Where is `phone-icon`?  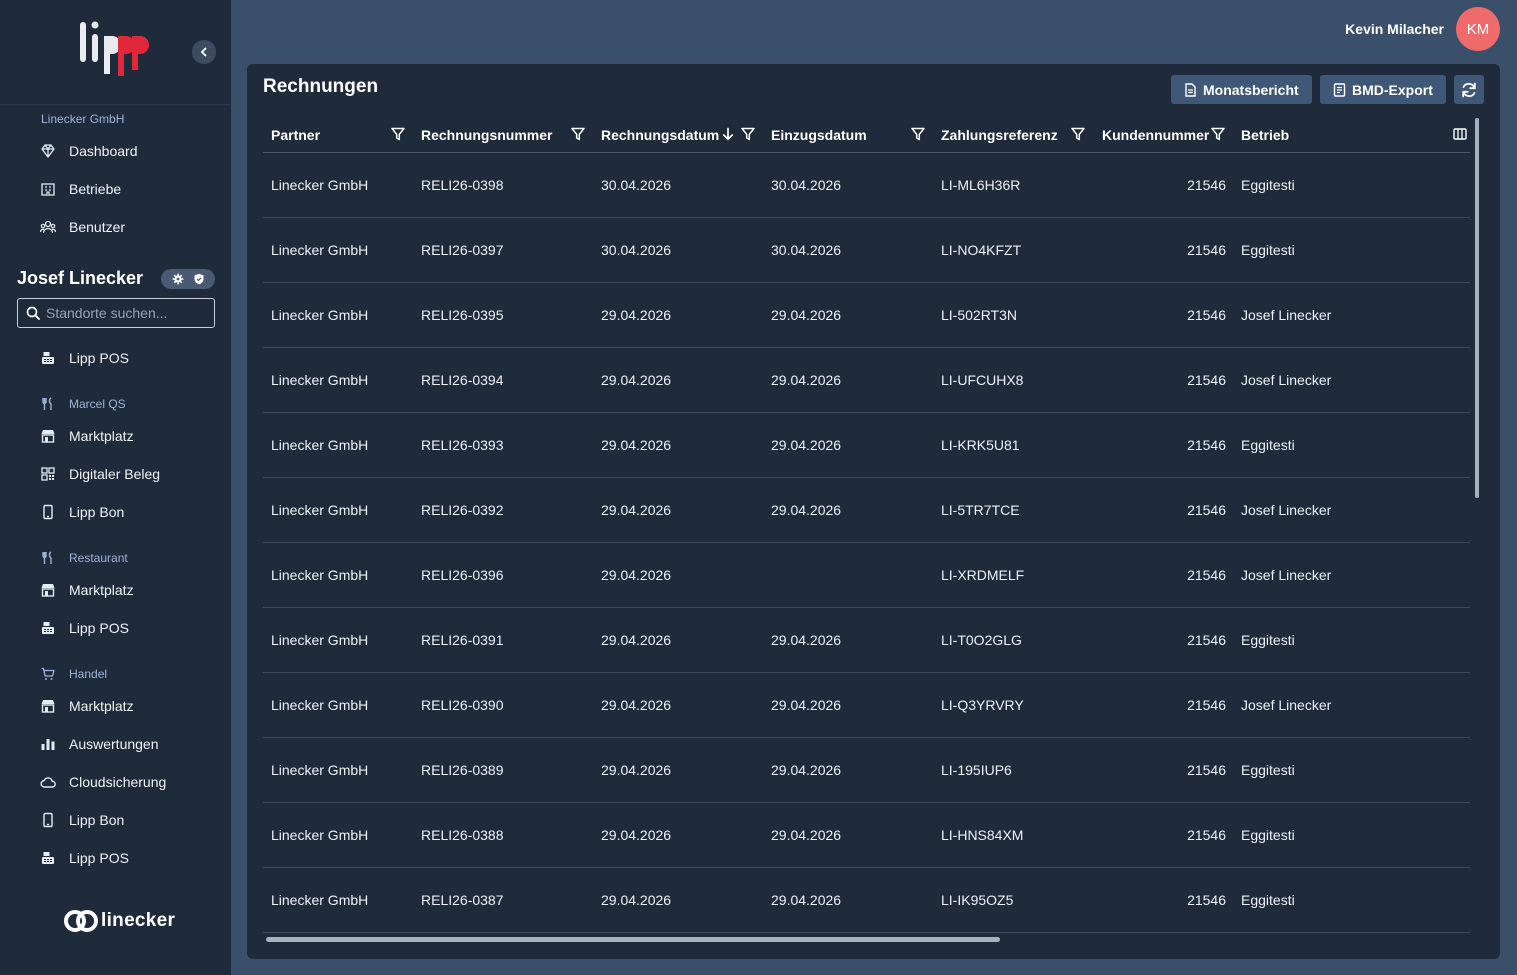 phone-icon is located at coordinates (48, 820).